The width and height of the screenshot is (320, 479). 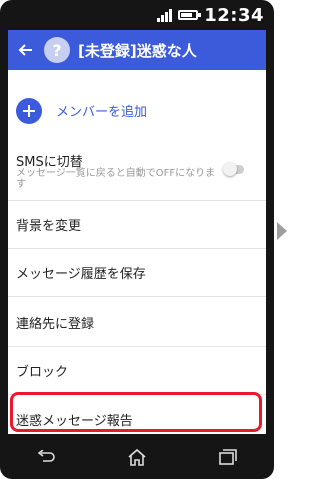 What do you see at coordinates (137, 323) in the screenshot?
I see `menu-item-register-contact: 連絡先に登録` at bounding box center [137, 323].